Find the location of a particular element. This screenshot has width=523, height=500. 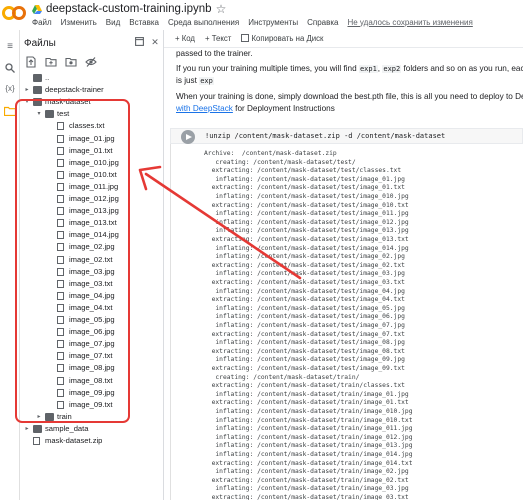

files-title: Файлы is located at coordinates (40, 43).